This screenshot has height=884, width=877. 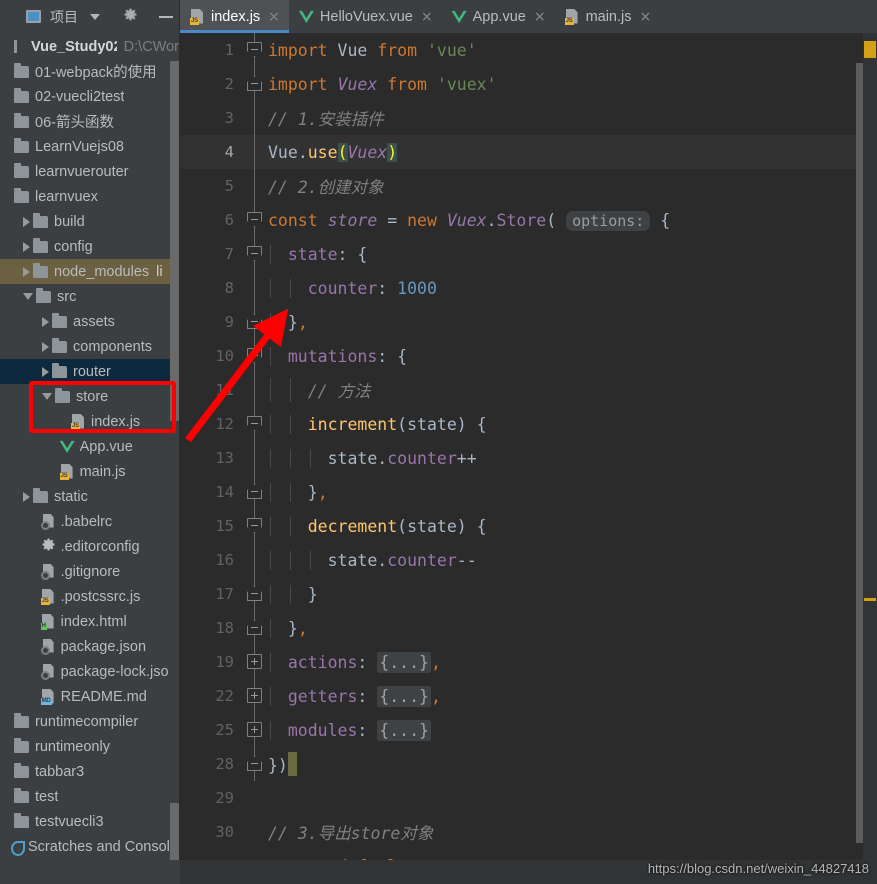 I want to click on marker-warning-stripe, so click(x=870, y=599).